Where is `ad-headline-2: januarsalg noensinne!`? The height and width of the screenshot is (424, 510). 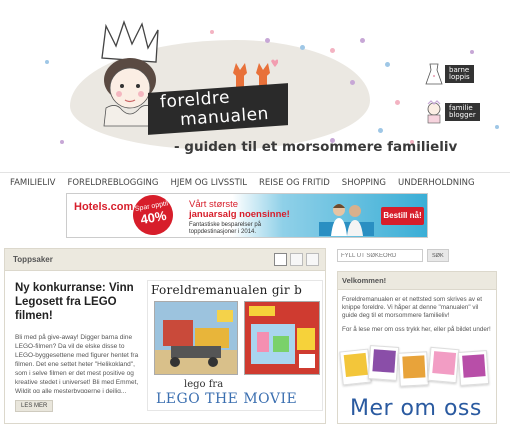 ad-headline-2: januarsalg noensinne! is located at coordinates (239, 214).